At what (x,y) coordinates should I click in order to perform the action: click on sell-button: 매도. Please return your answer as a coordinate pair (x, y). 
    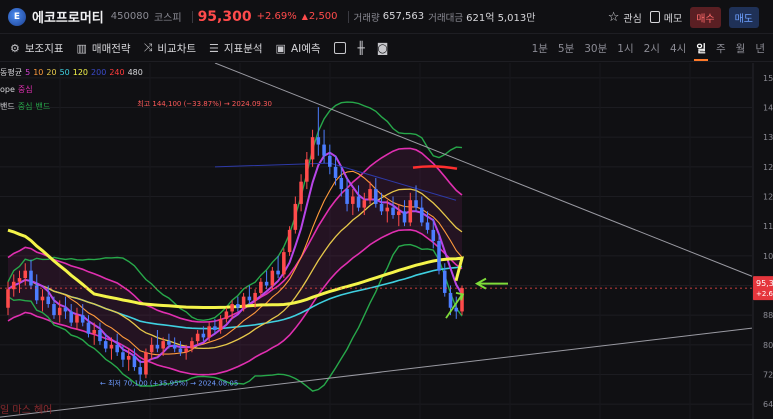
    Looking at the image, I should click on (743, 17).